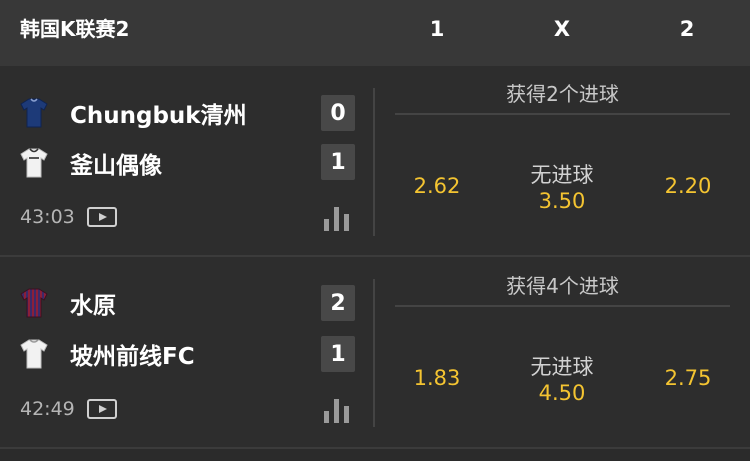  What do you see at coordinates (562, 286) in the screenshot?
I see `market-title: 获得4个进球` at bounding box center [562, 286].